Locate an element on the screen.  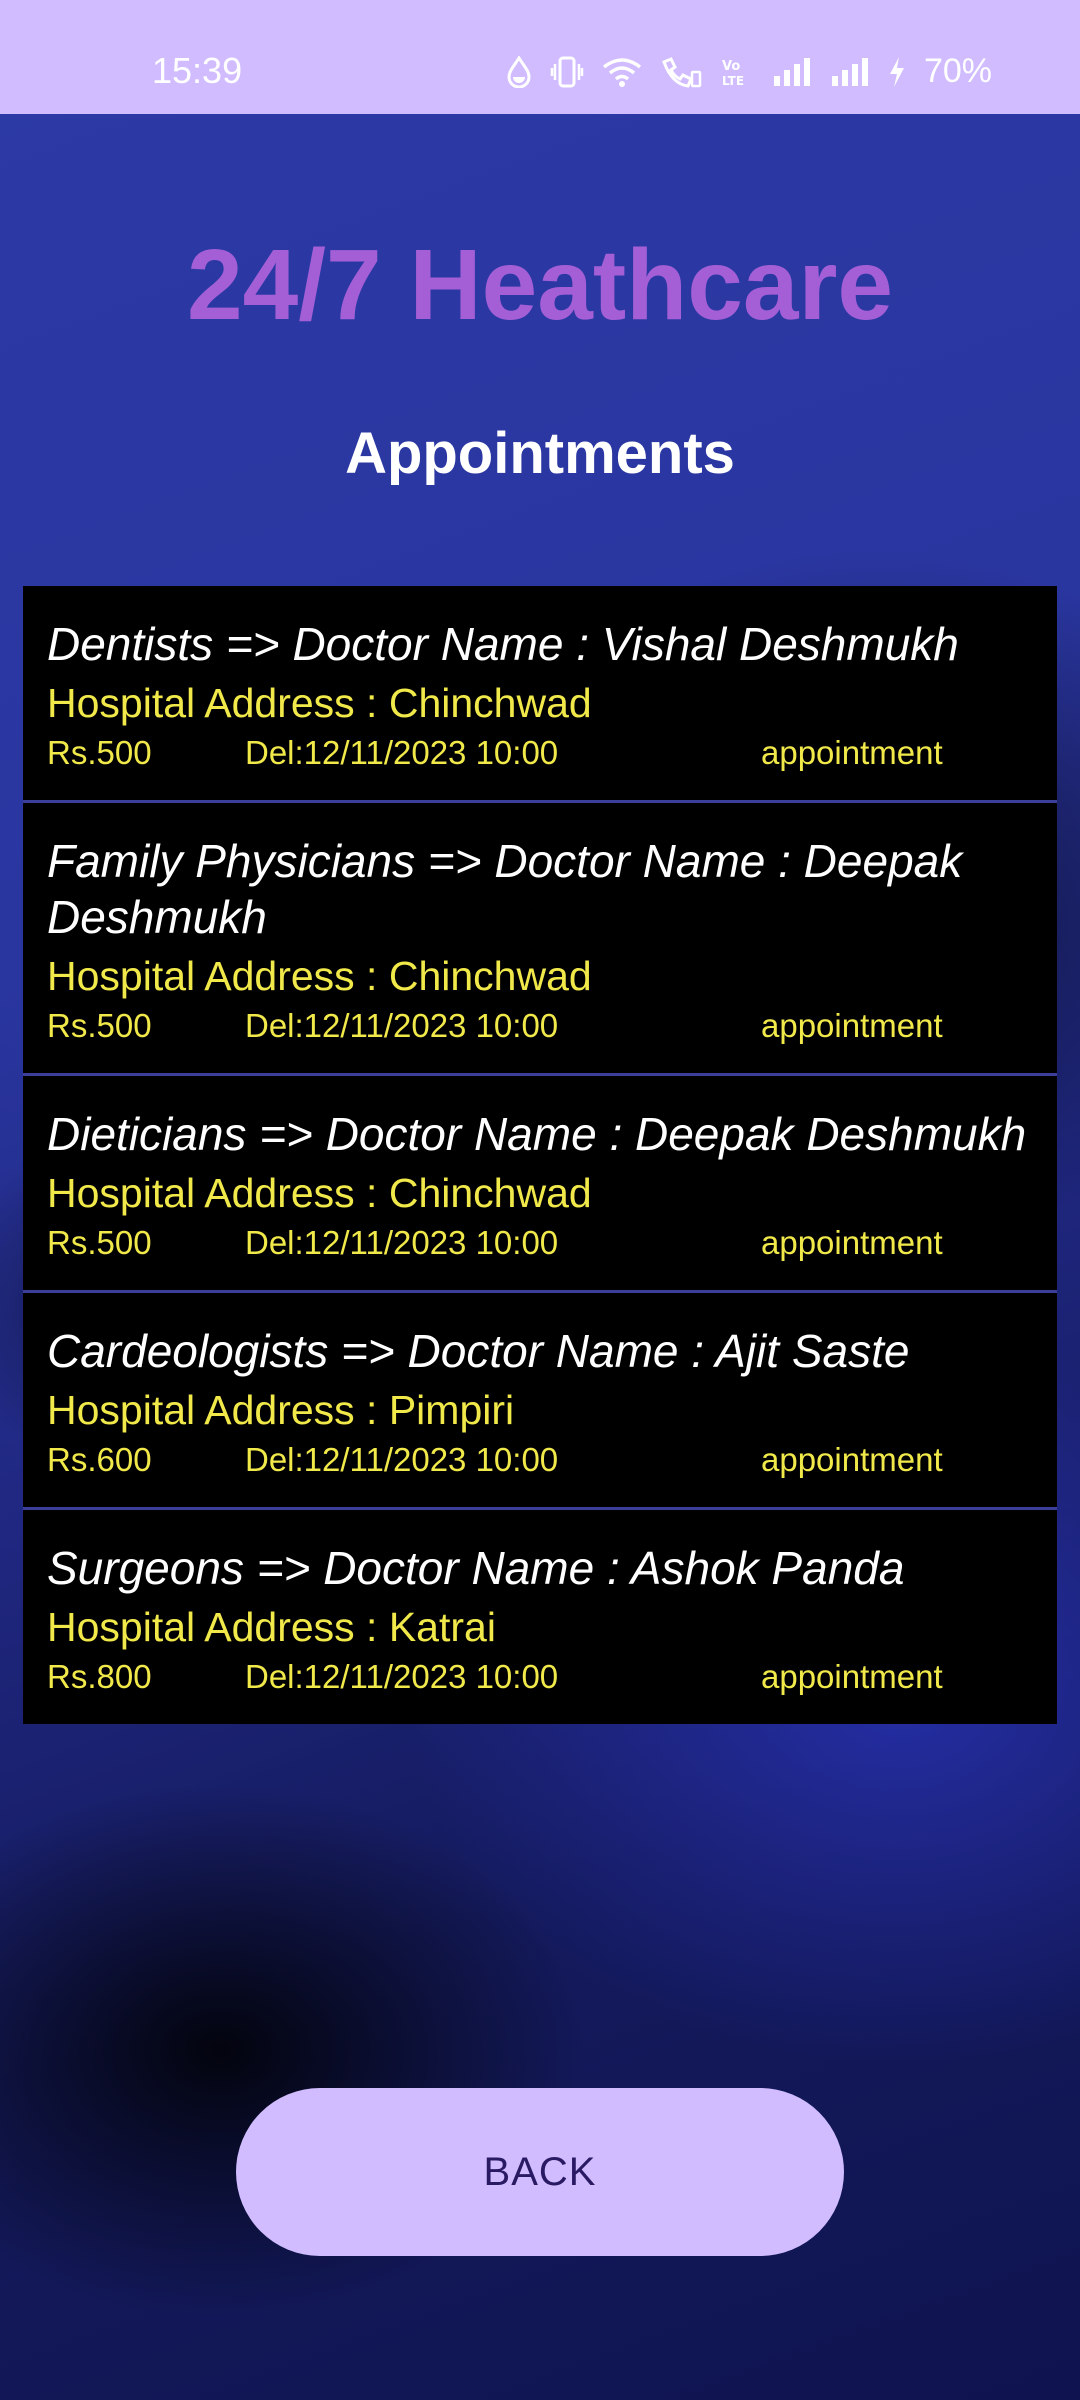
fee-text: Rs.600 is located at coordinates (99, 1459).